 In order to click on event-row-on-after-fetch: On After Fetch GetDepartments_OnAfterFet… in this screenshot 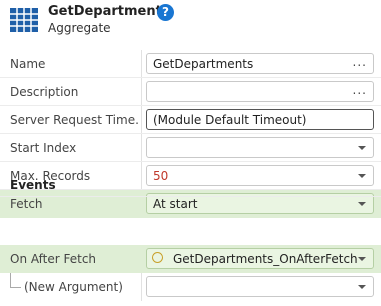, I will do `click(190, 259)`.